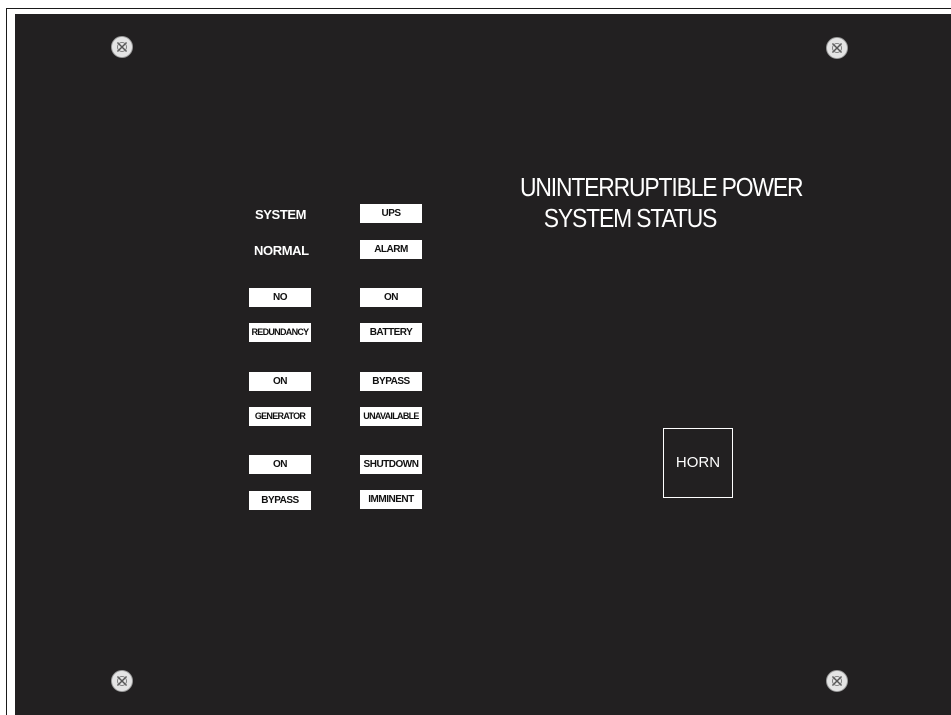 Image resolution: width=951 pixels, height=715 pixels. What do you see at coordinates (281, 250) in the screenshot?
I see `system-normal-label-line2: NORMAL` at bounding box center [281, 250].